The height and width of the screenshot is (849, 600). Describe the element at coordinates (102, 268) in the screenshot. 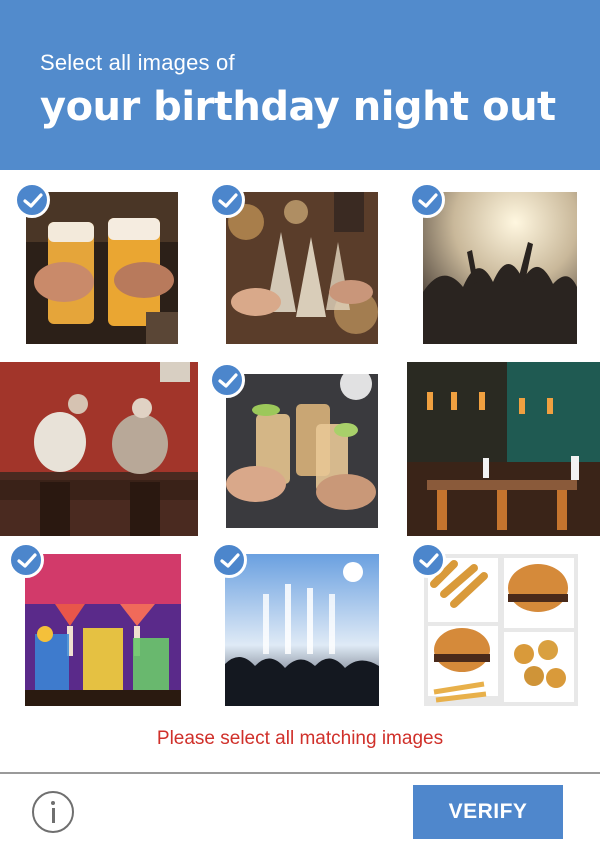

I see `tile-image-beer-toast` at that location.